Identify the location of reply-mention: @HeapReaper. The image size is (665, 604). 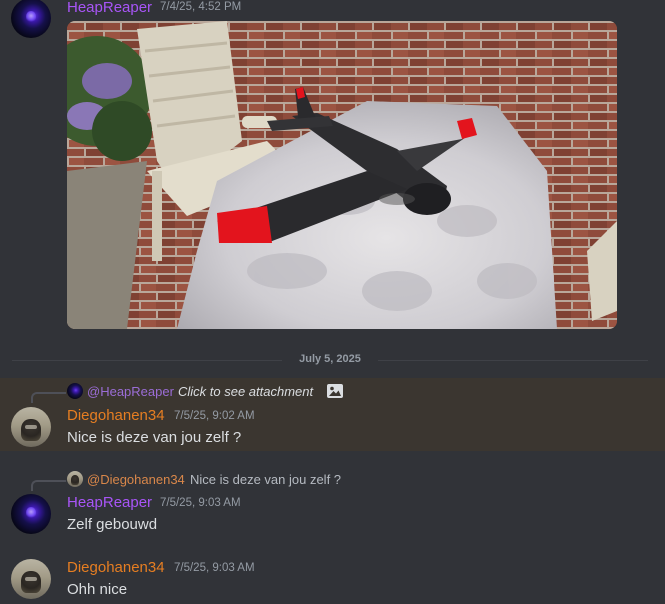
(130, 391).